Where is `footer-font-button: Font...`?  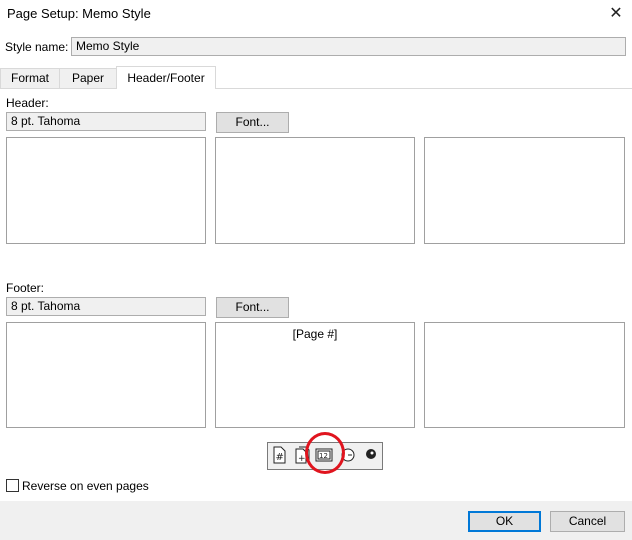 footer-font-button: Font... is located at coordinates (252, 307).